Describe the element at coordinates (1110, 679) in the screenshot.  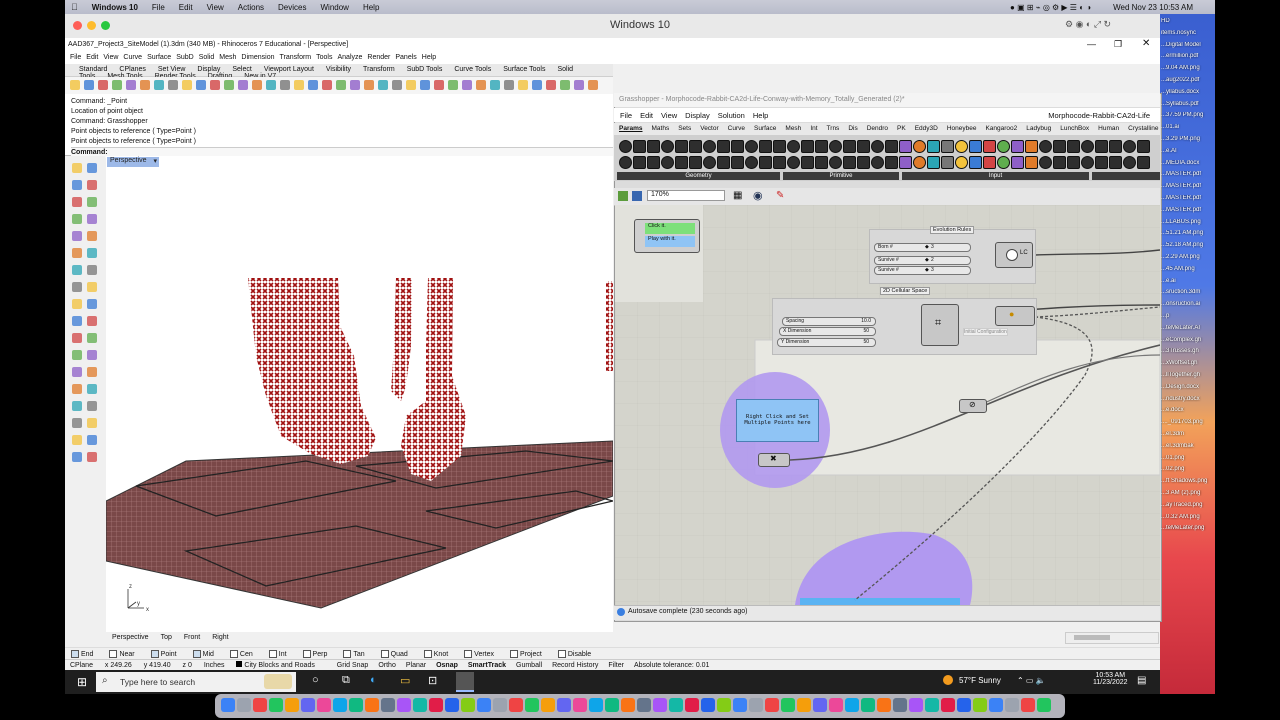
I see `tray-clock: 10:53 AM 11/23/2022` at that location.